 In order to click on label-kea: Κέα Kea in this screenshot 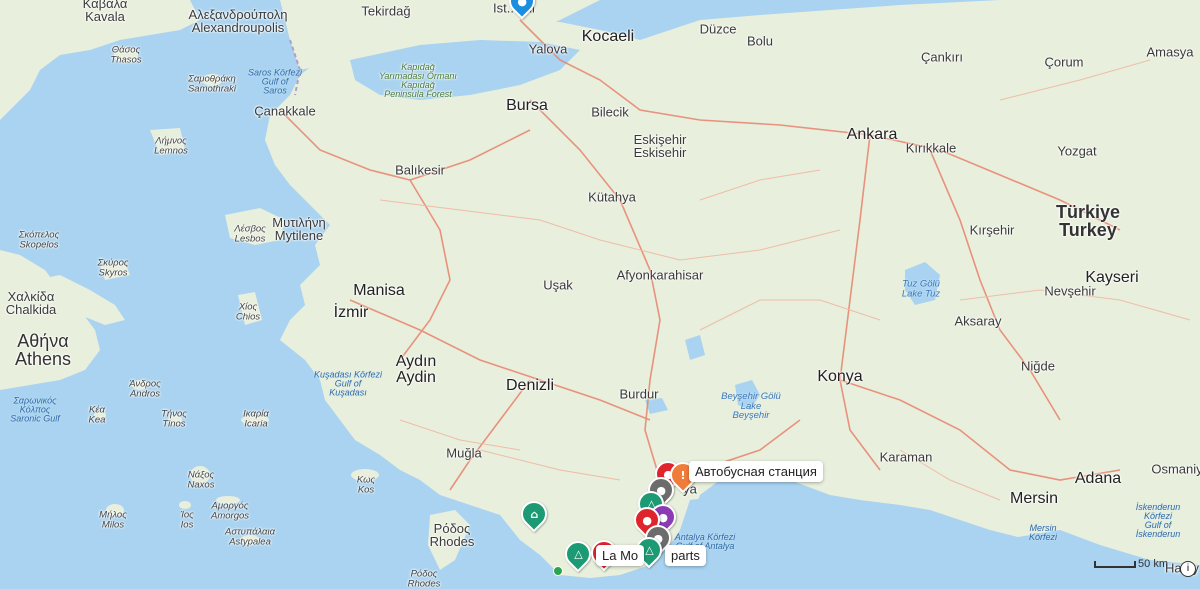, I will do `click(97, 414)`.